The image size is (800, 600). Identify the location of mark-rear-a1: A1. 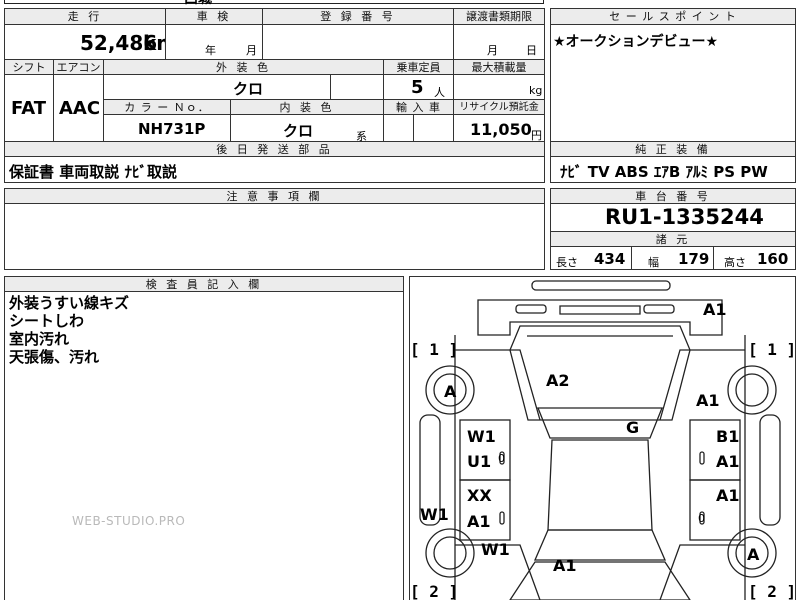
(565, 565).